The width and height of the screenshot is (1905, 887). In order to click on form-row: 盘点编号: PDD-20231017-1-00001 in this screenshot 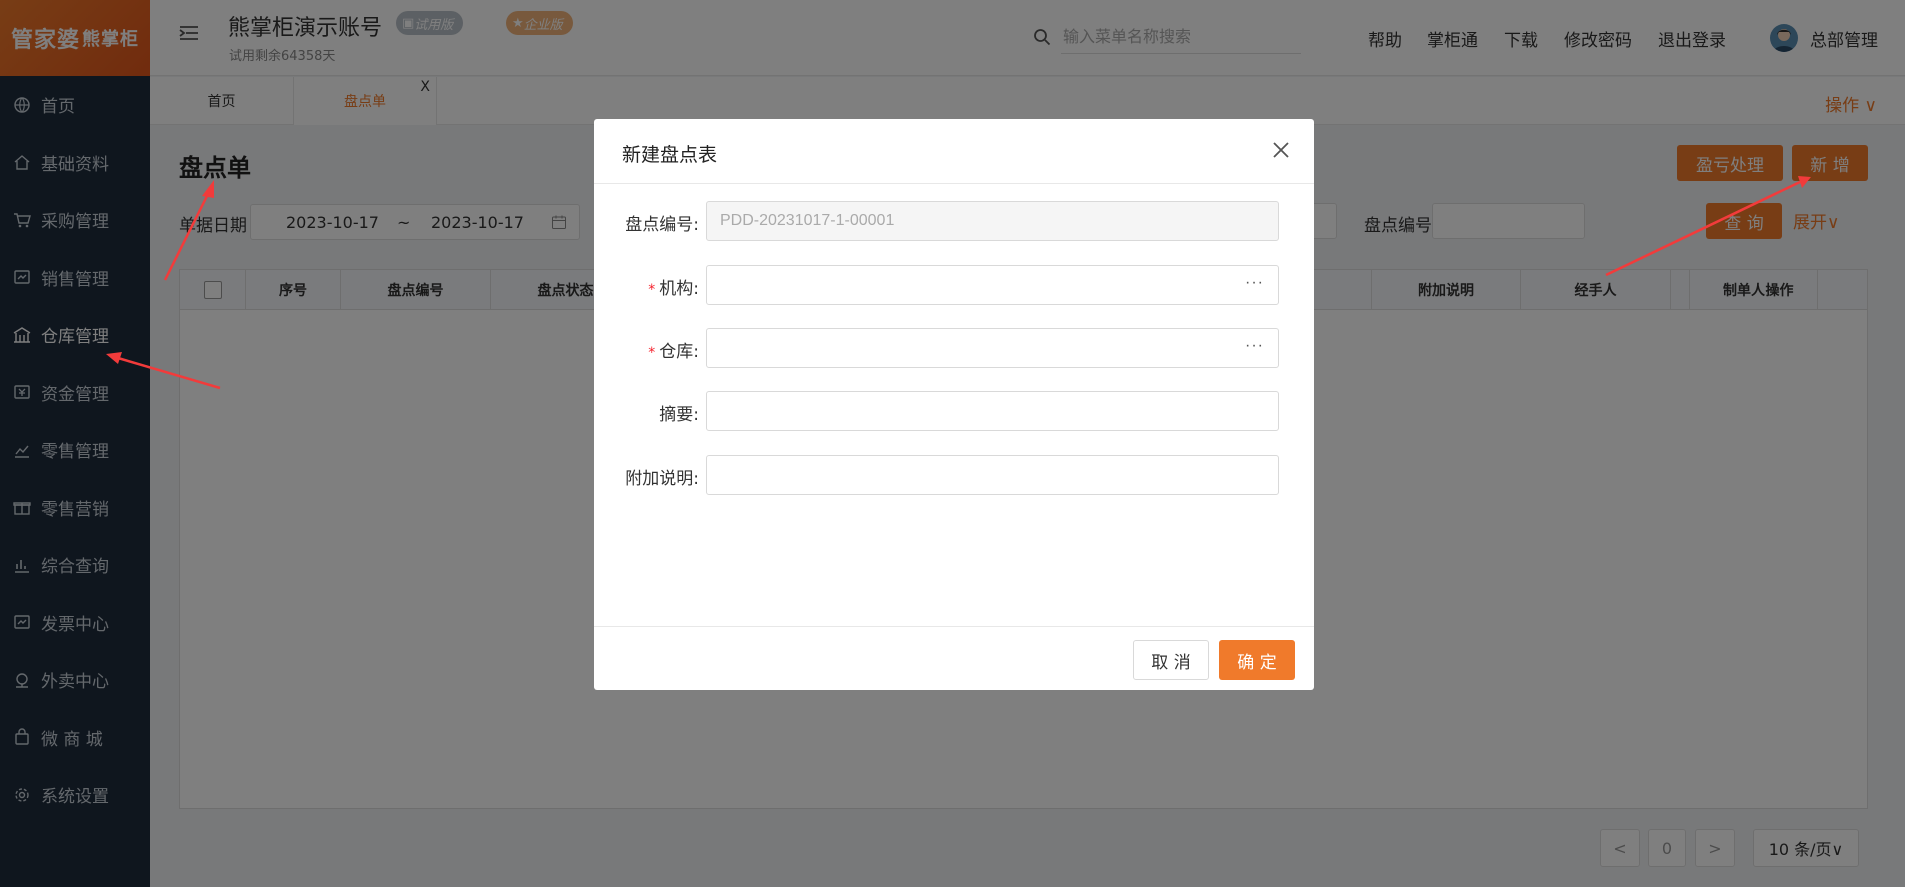, I will do `click(954, 221)`.